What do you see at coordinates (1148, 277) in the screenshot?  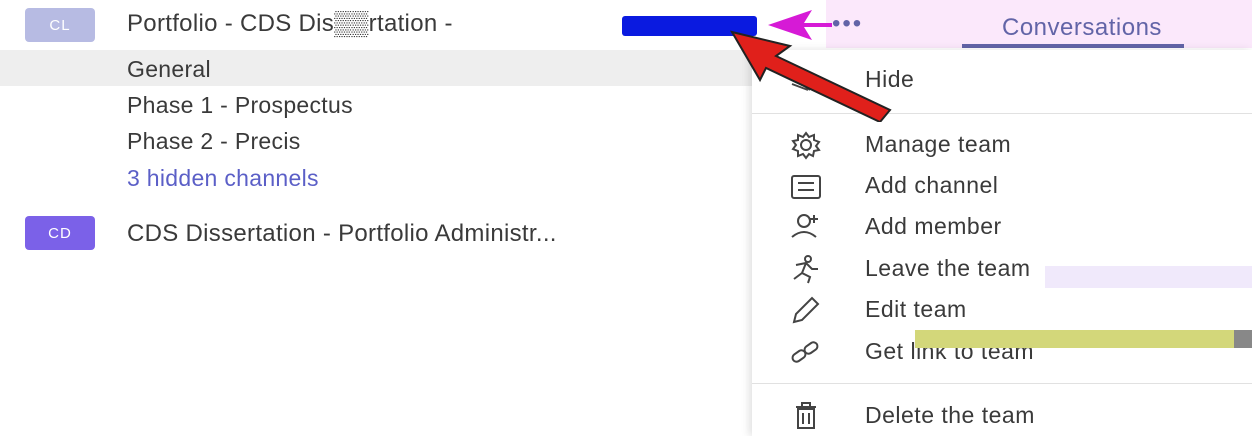 I see `redaction-band` at bounding box center [1148, 277].